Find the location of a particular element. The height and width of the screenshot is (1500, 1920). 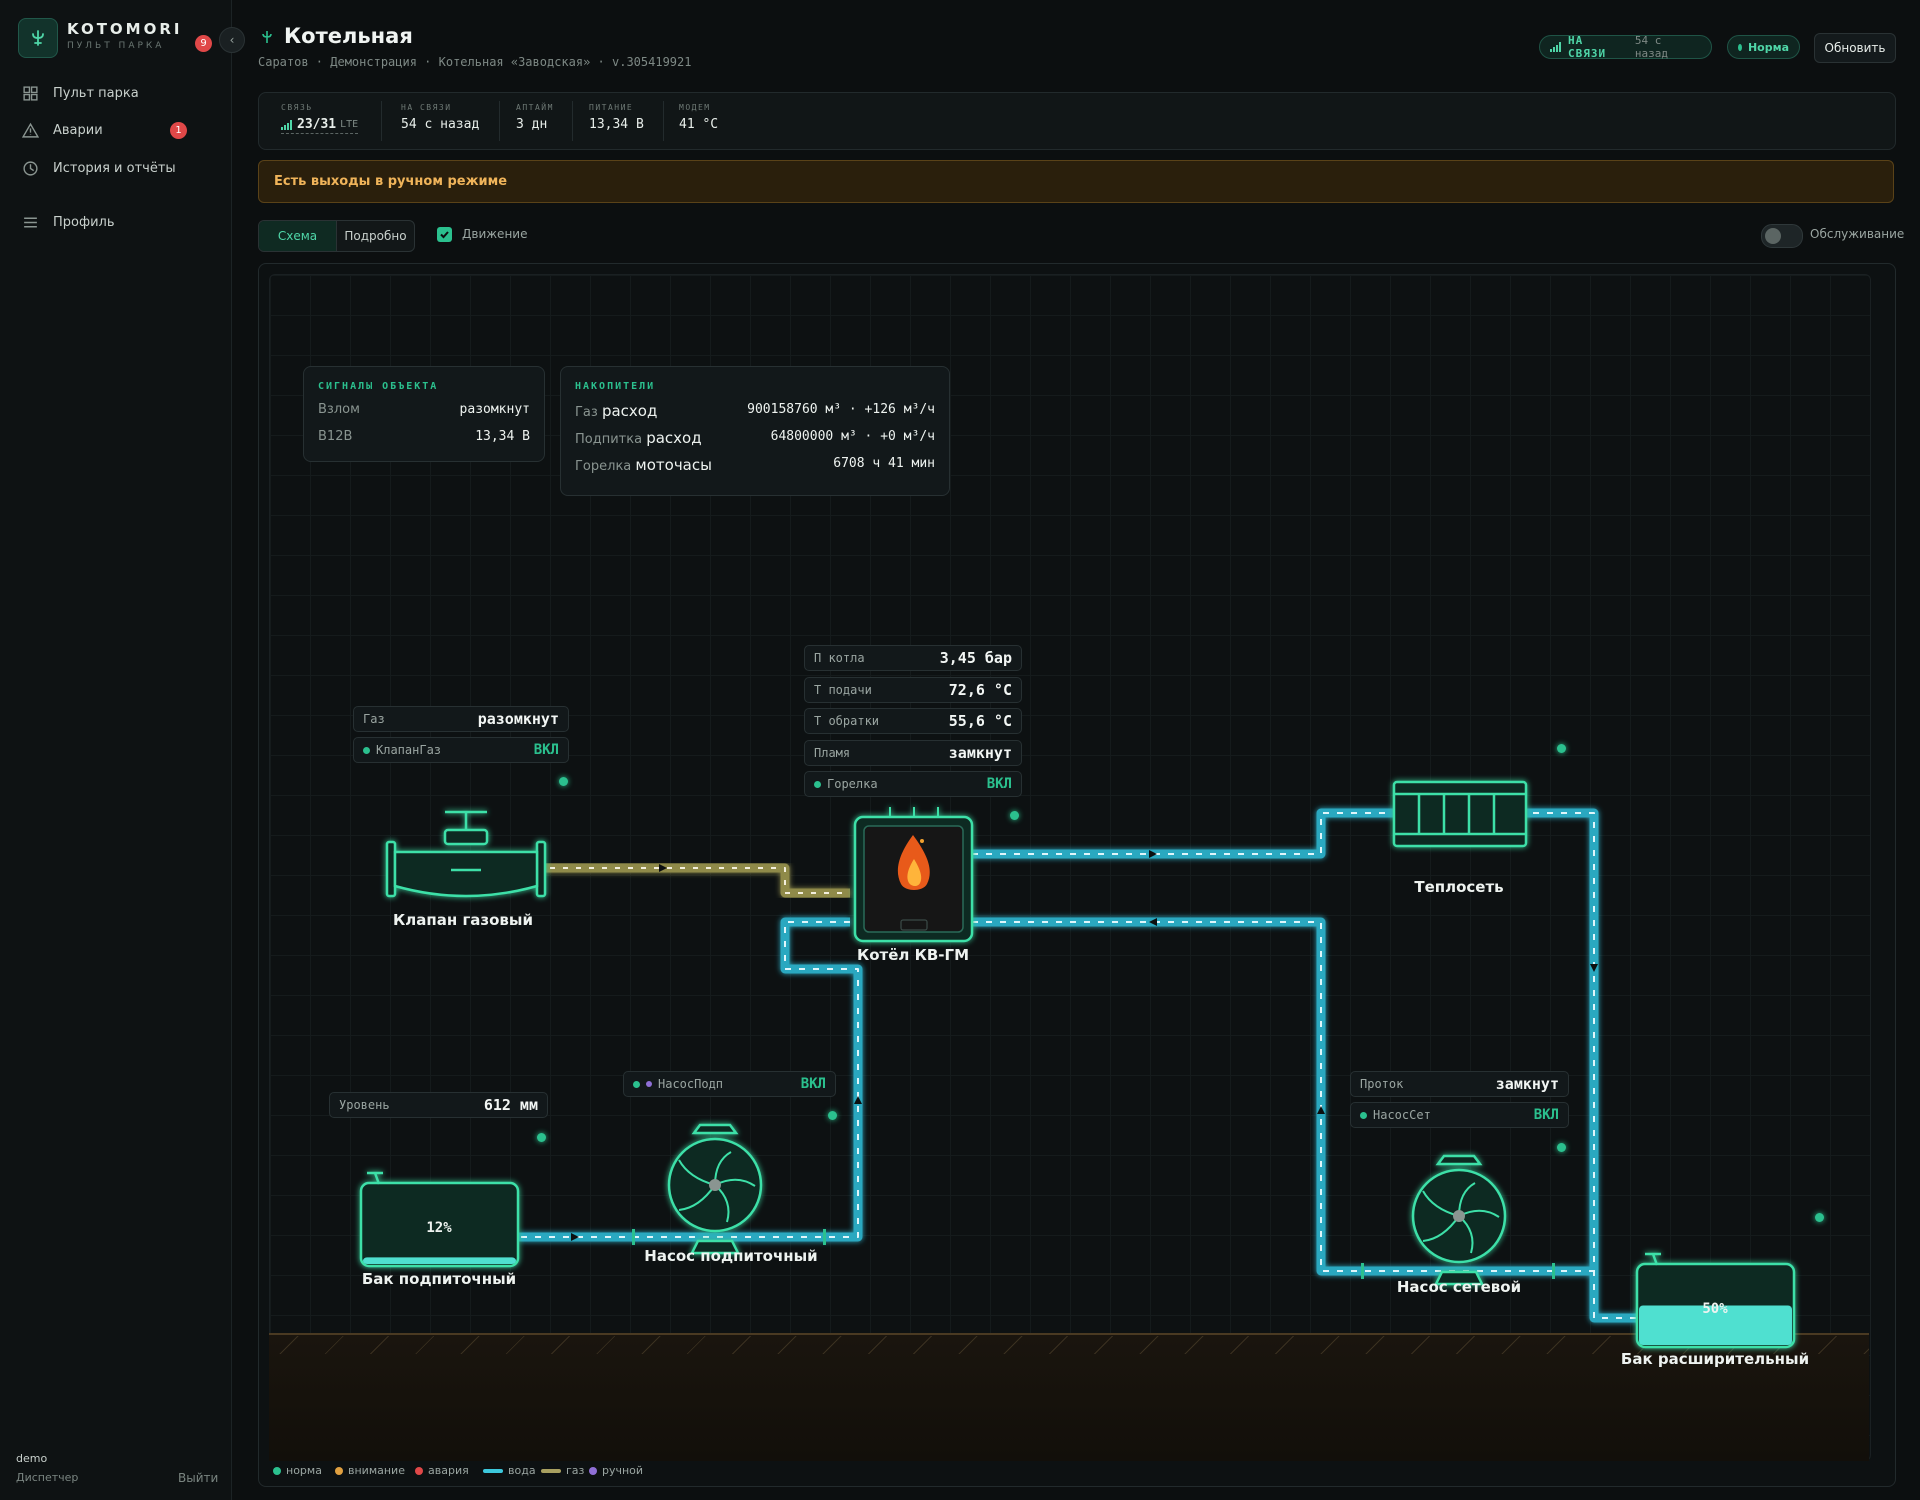

legend-item: газ is located at coordinates (562, 1470).